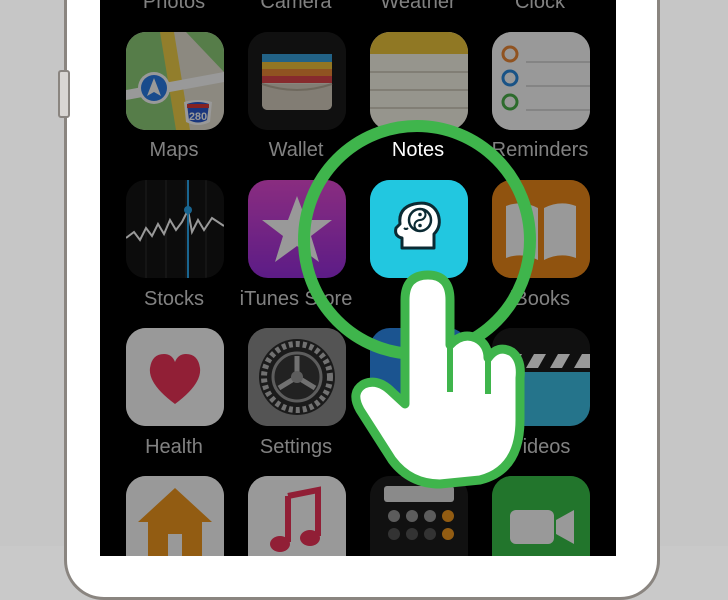  Describe the element at coordinates (419, 516) in the screenshot. I see `calculator-app-icon` at that location.